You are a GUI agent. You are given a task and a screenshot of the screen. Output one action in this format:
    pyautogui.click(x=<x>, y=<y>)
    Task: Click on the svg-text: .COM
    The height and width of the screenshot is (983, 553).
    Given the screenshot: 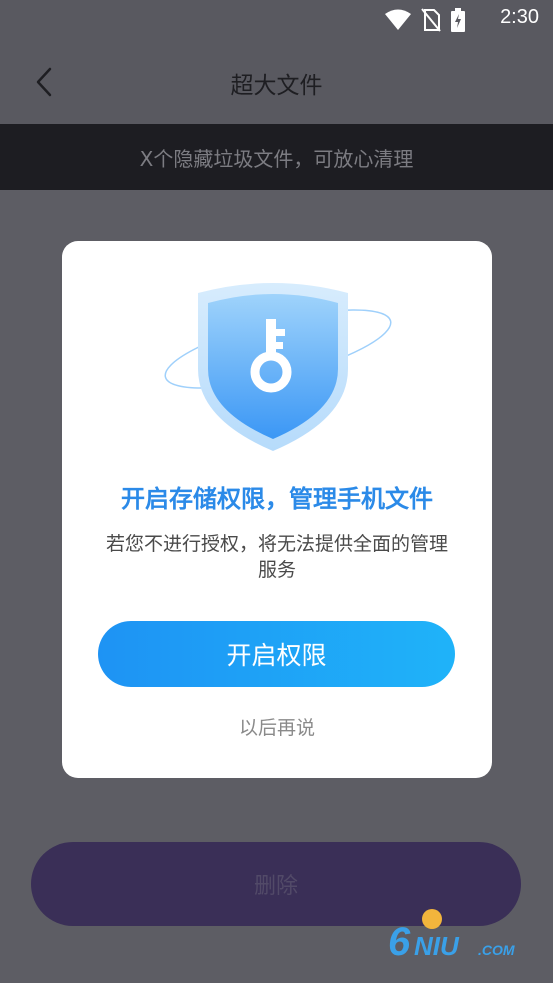 What is the action you would take?
    pyautogui.click(x=496, y=950)
    